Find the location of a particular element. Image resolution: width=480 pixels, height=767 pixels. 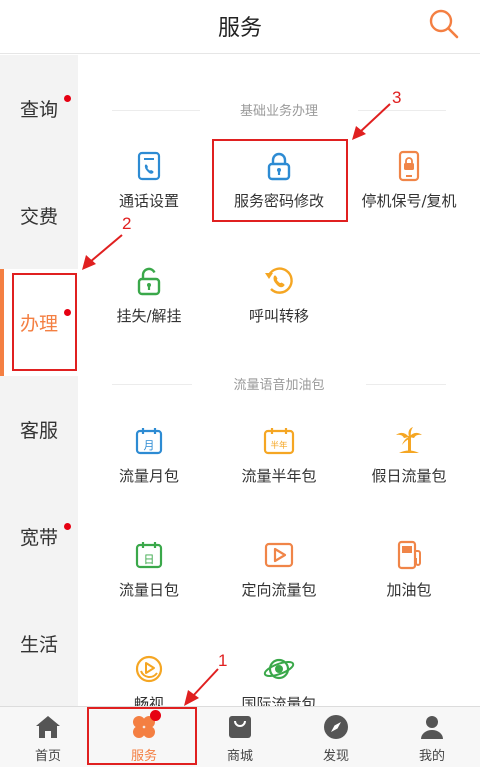

annotation-number-3: 3 is located at coordinates (397, 97).